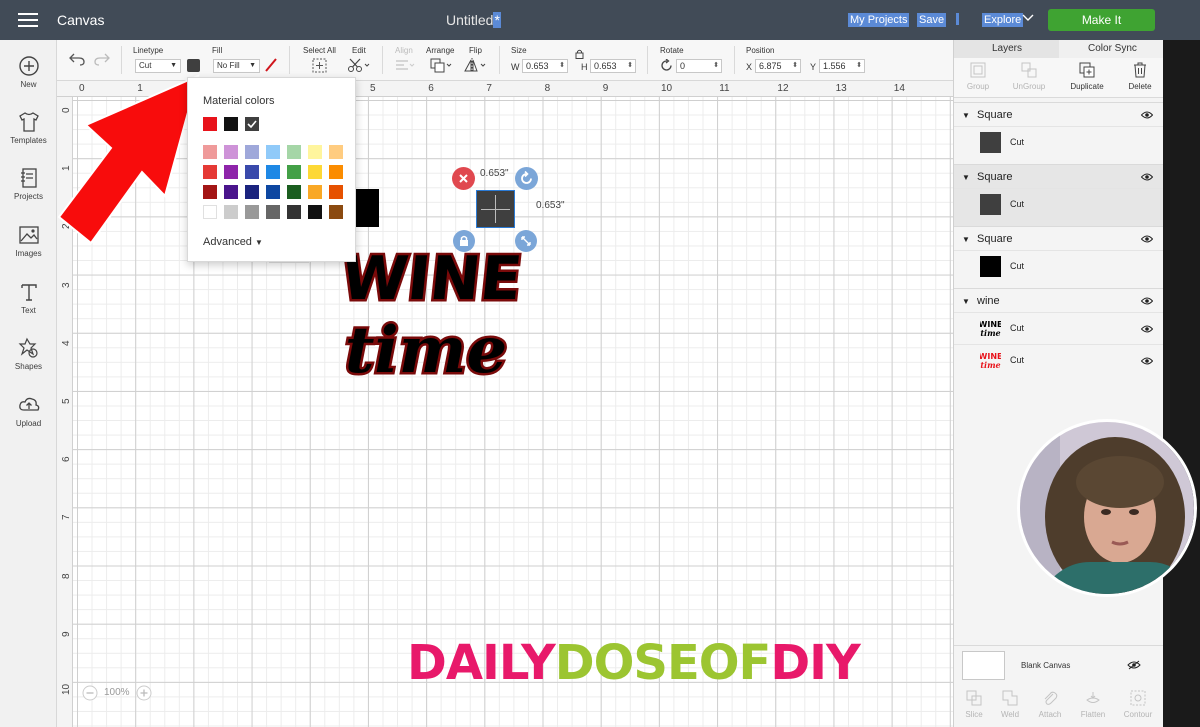  What do you see at coordinates (144, 693) in the screenshot?
I see `zoom-in-icon` at bounding box center [144, 693].